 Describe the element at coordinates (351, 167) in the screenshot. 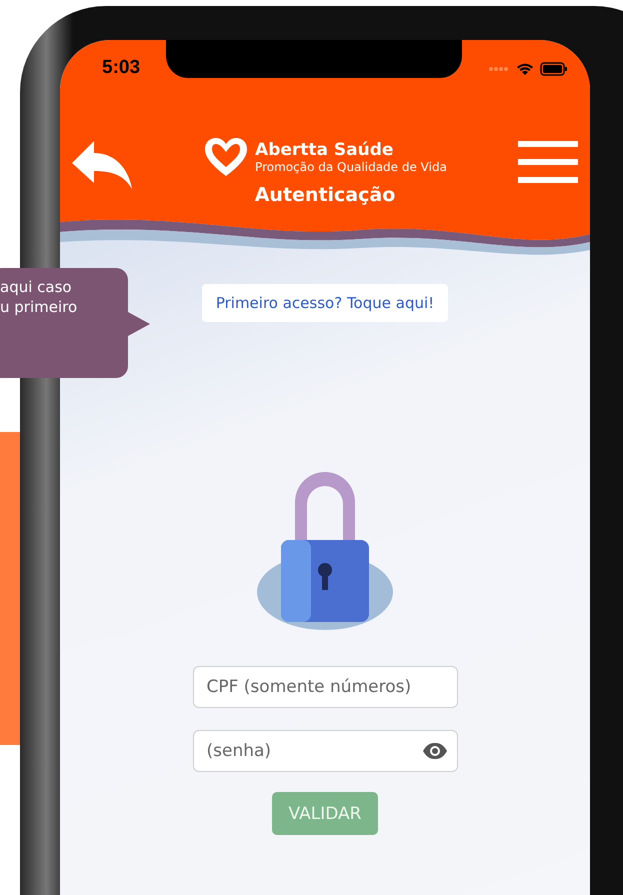

I see `app-tagline: Promoção da Qualidade de Vida` at that location.